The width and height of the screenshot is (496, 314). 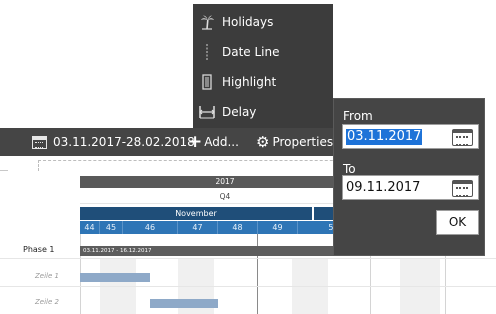 What do you see at coordinates (457, 222) in the screenshot?
I see `ok-button: OK` at bounding box center [457, 222].